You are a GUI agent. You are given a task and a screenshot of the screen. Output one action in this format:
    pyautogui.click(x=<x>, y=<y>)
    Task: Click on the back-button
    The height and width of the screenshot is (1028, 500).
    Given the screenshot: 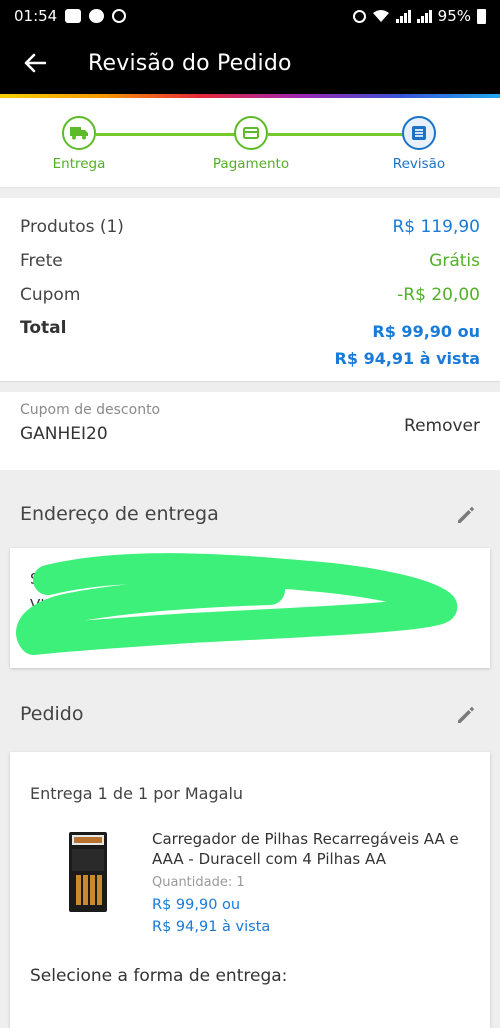 What is the action you would take?
    pyautogui.click(x=35, y=63)
    